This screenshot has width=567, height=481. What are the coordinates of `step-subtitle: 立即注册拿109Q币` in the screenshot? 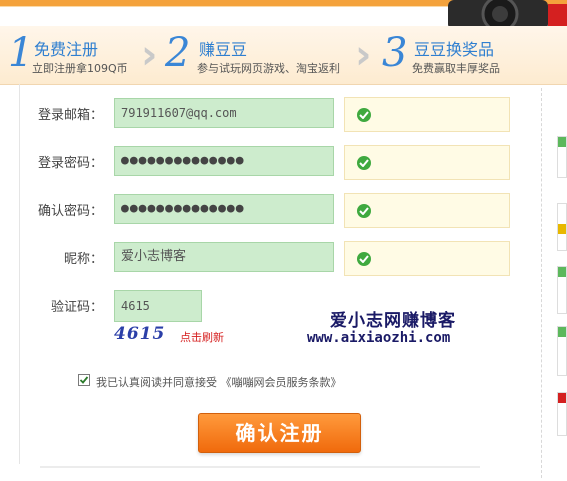 It's located at (80, 68).